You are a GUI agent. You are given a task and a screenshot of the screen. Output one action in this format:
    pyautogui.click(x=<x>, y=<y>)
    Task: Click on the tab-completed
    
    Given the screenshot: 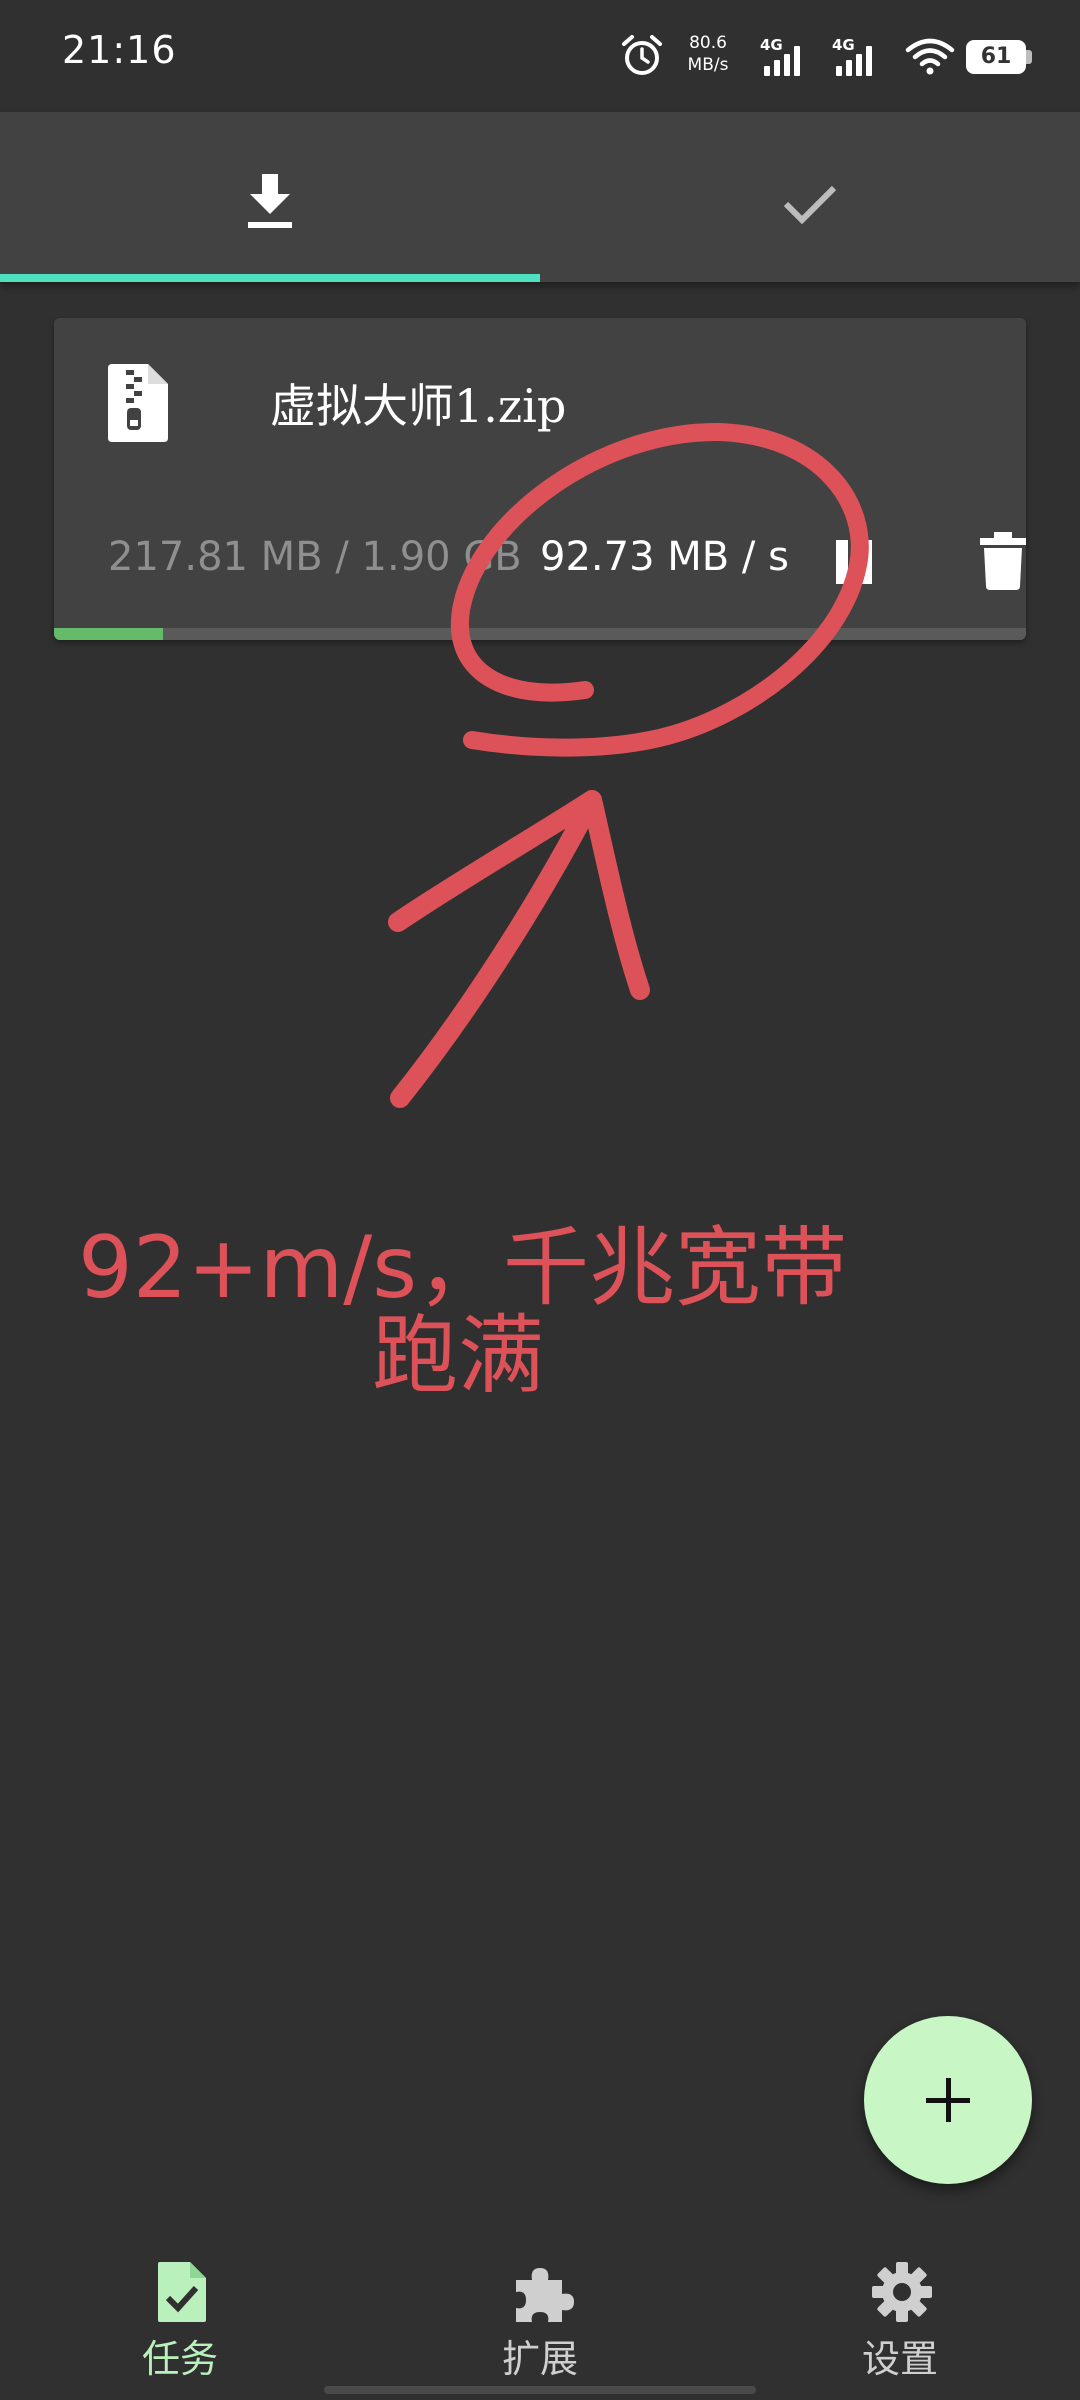 What is the action you would take?
    pyautogui.click(x=810, y=197)
    